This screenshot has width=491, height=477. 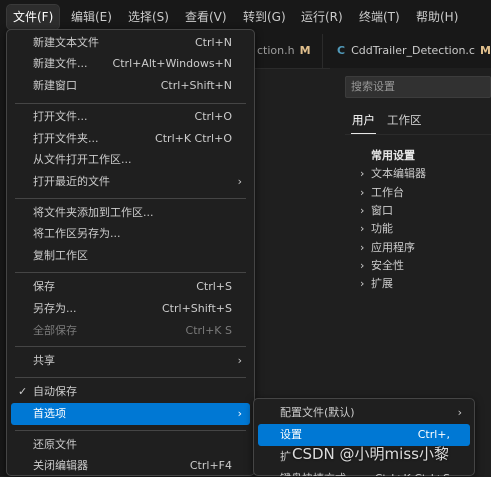 What do you see at coordinates (66, 42) in the screenshot?
I see `menu-item-label: 新建文本文件` at bounding box center [66, 42].